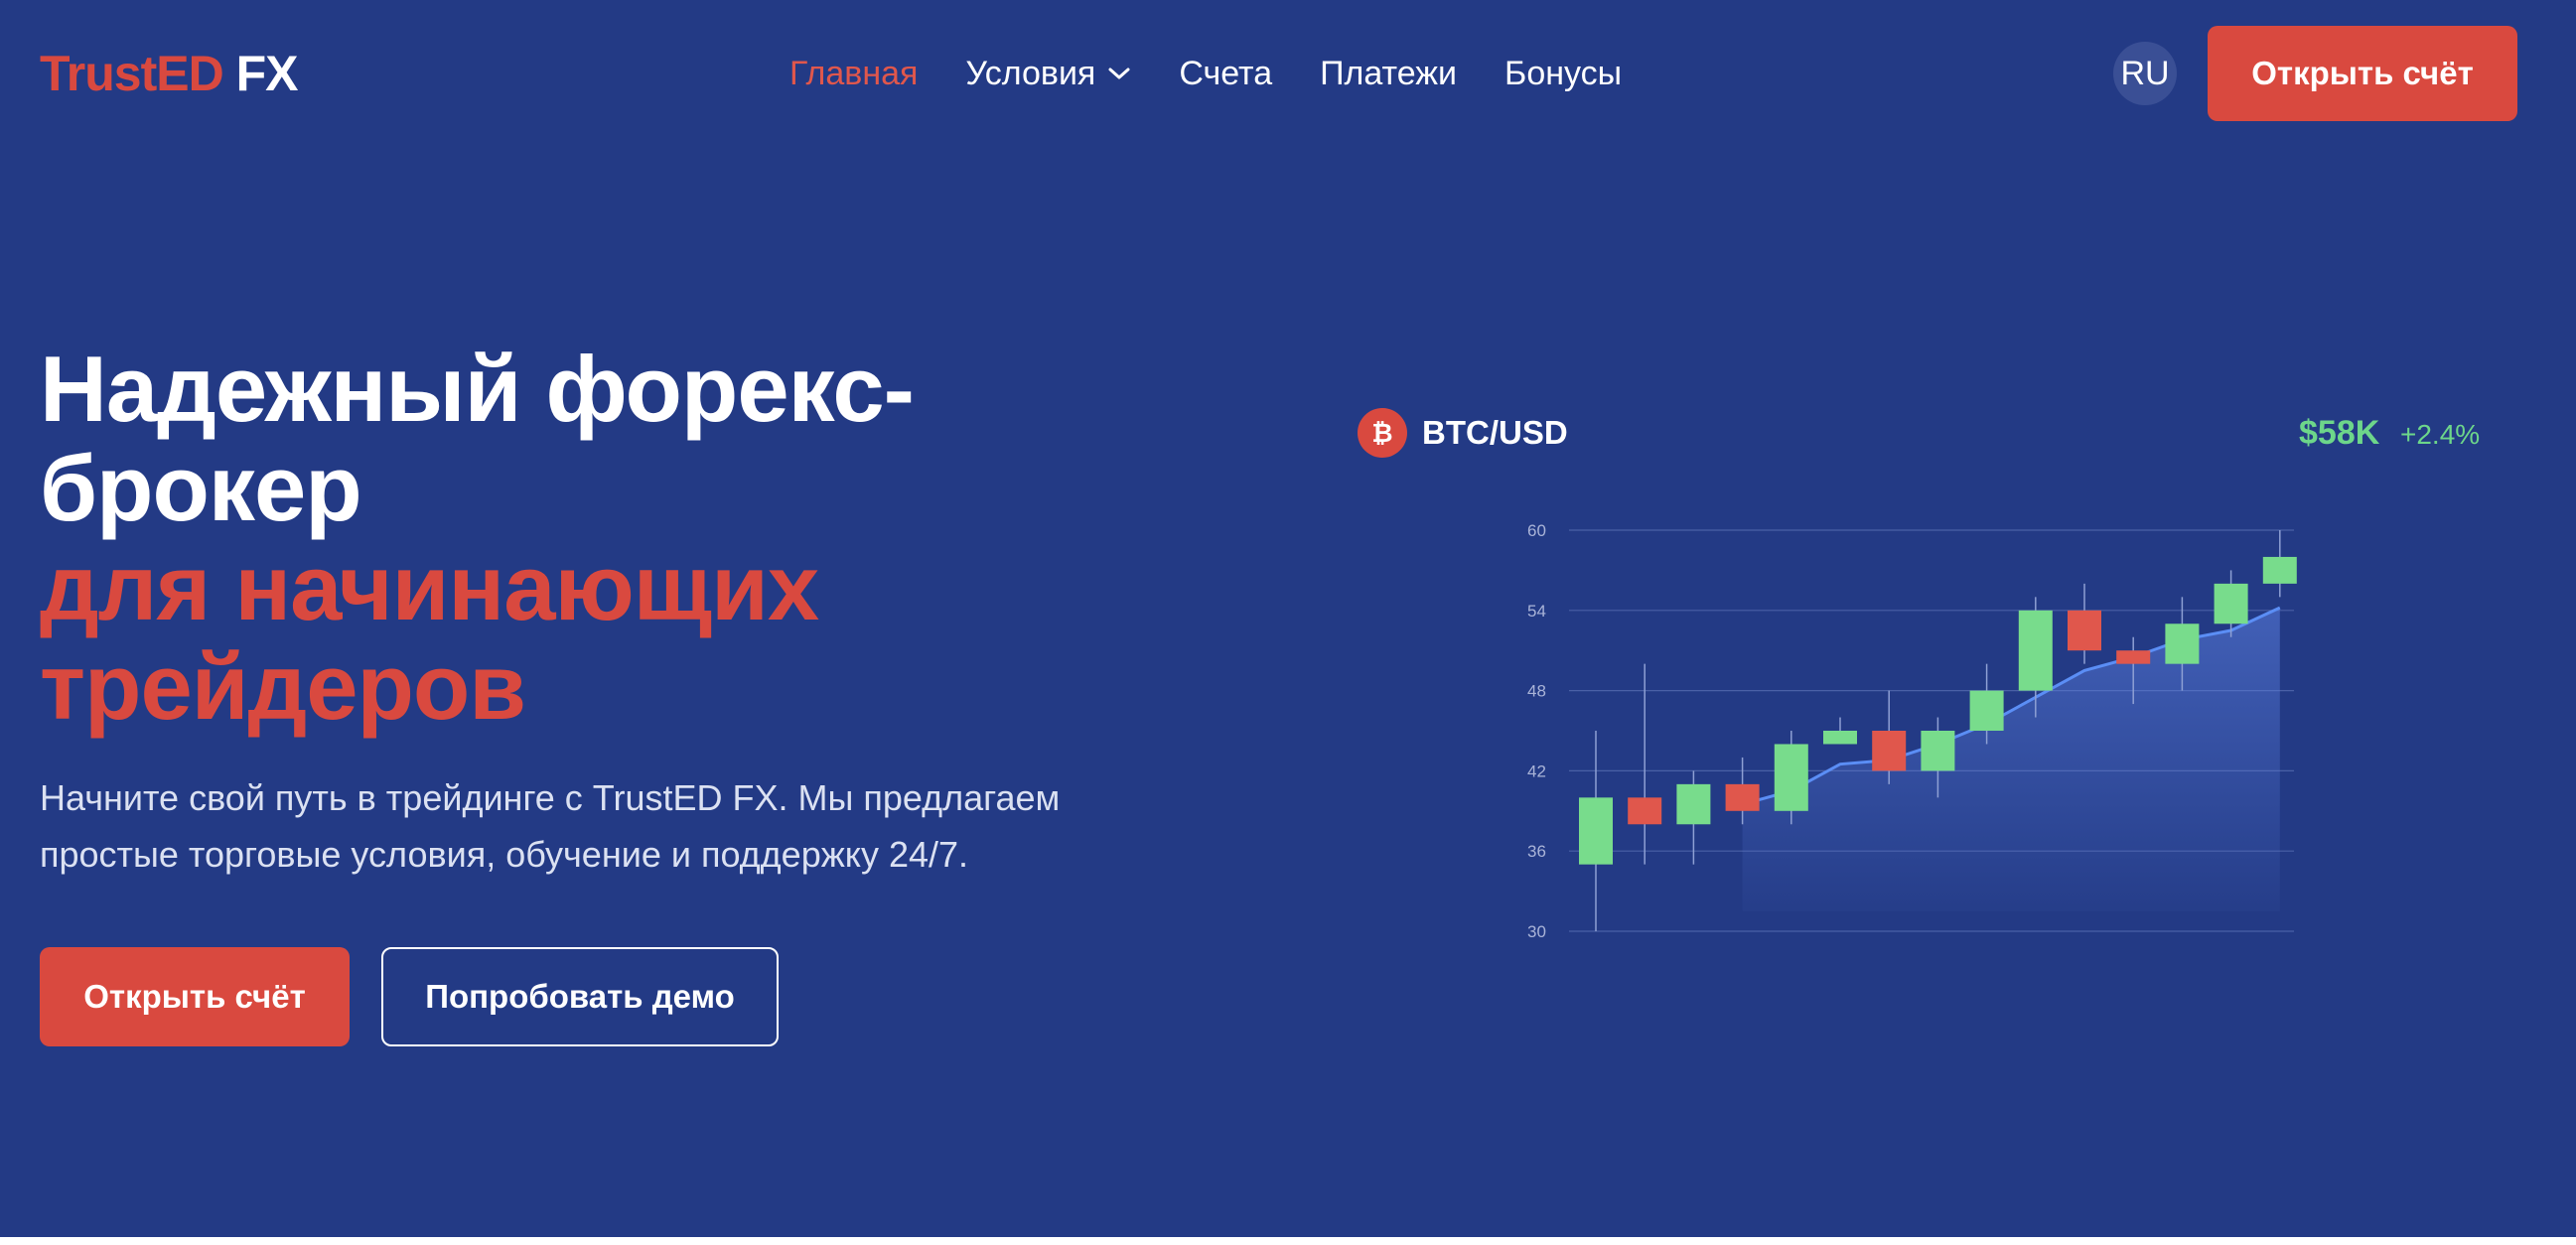  What do you see at coordinates (2011, 759) in the screenshot?
I see `chart-area-fill` at bounding box center [2011, 759].